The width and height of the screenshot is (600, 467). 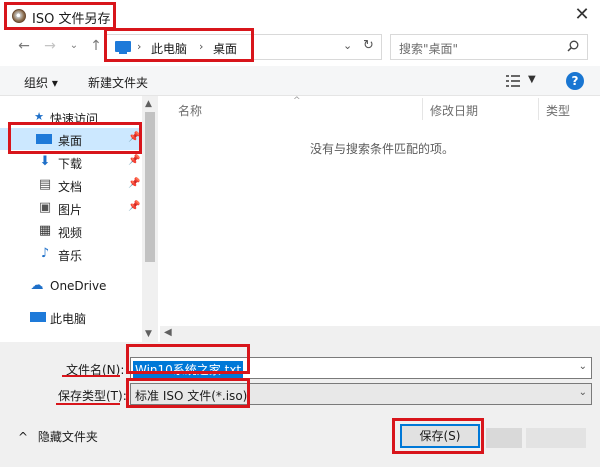 I want to click on music-icon: ♪, so click(x=45, y=253).